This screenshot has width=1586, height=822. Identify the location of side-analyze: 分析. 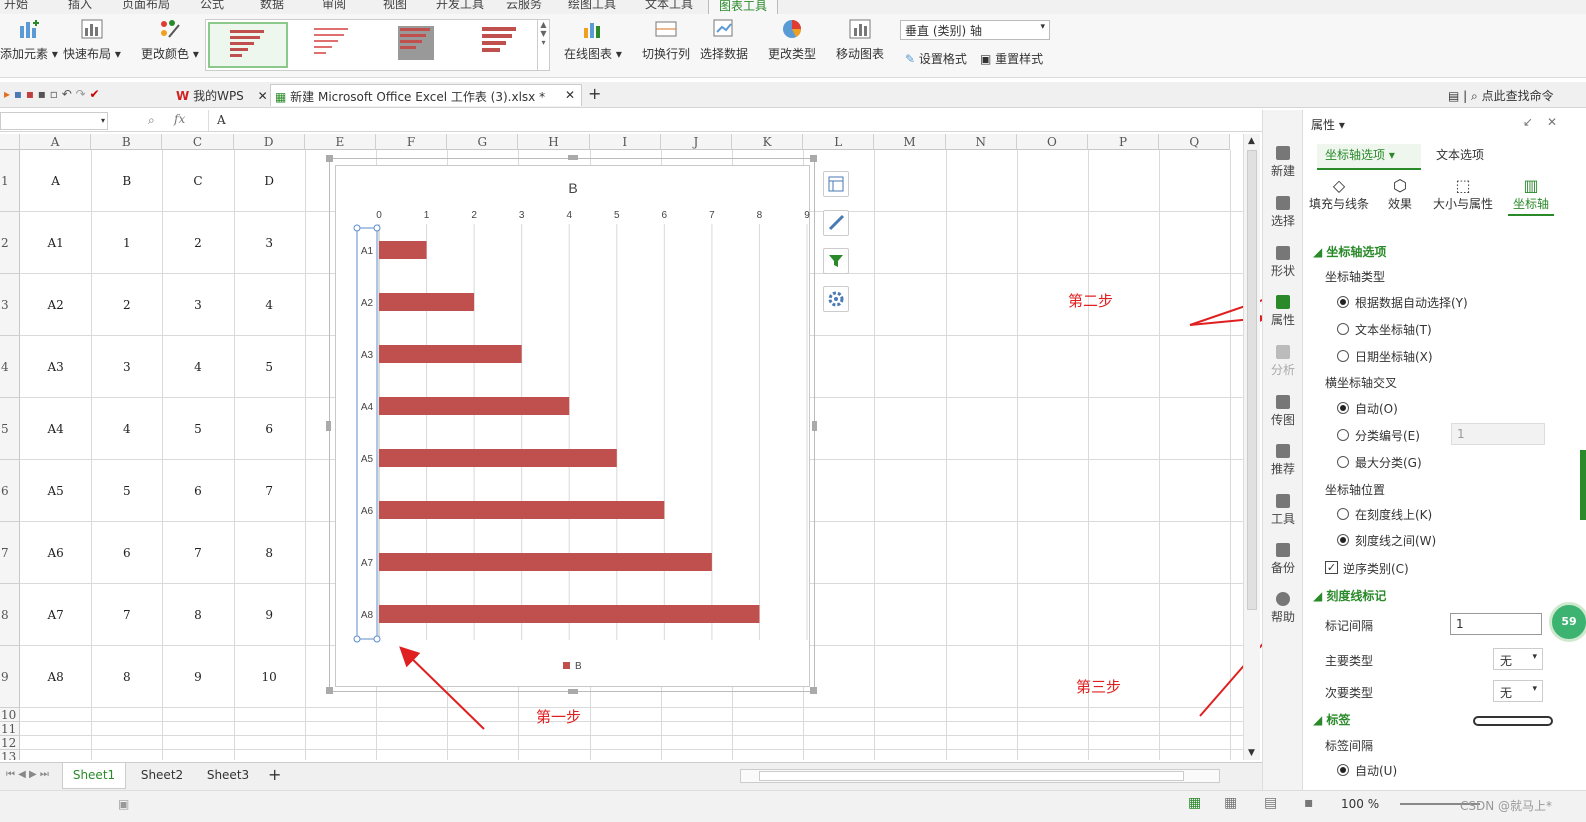
(1283, 361).